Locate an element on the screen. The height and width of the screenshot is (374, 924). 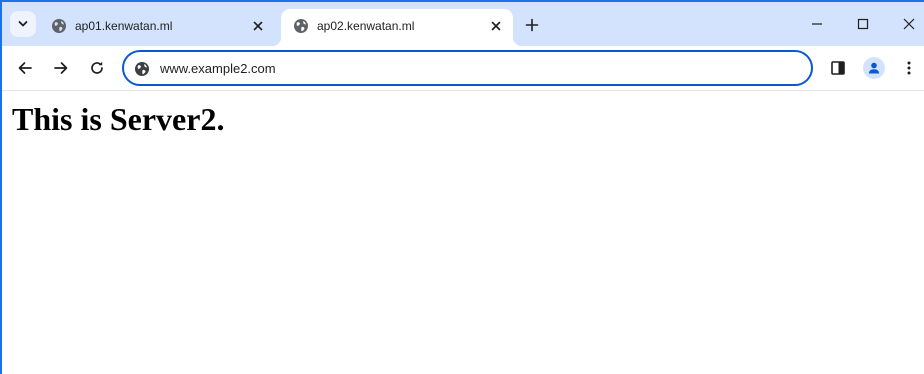
reload-icon is located at coordinates (97, 67).